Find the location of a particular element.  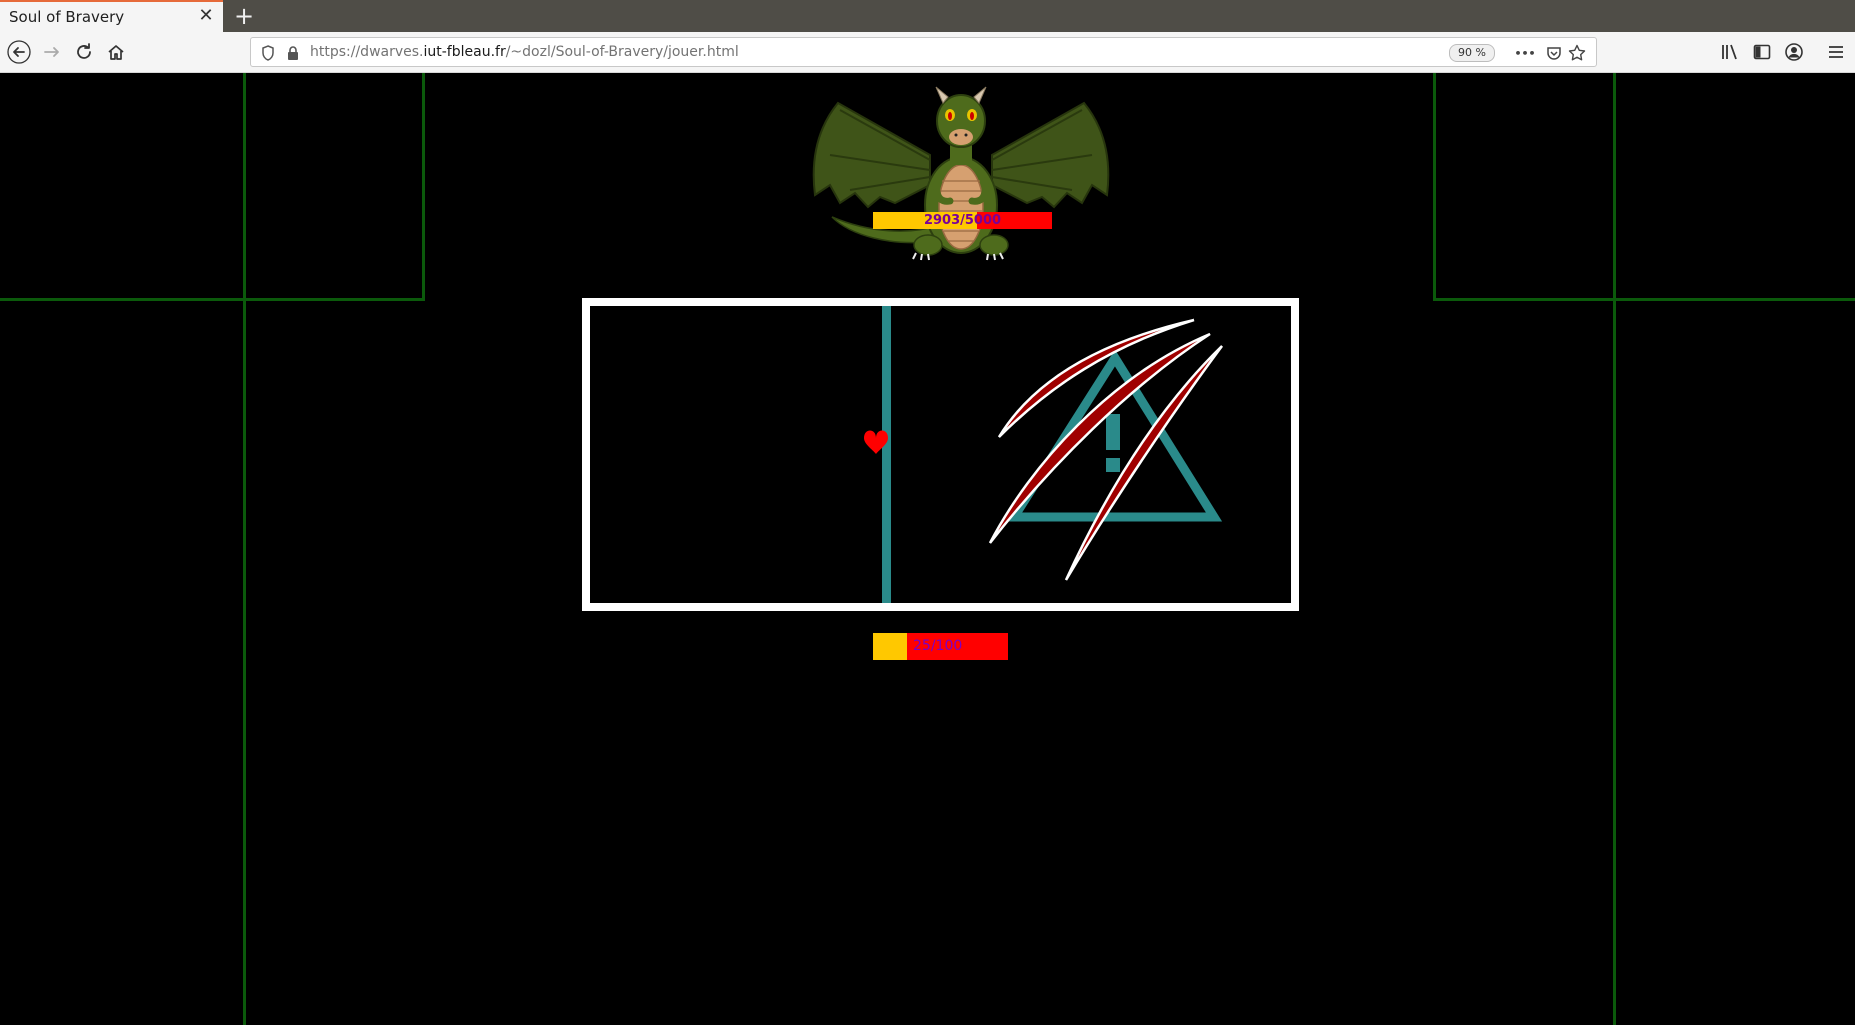

home-button is located at coordinates (116, 52).